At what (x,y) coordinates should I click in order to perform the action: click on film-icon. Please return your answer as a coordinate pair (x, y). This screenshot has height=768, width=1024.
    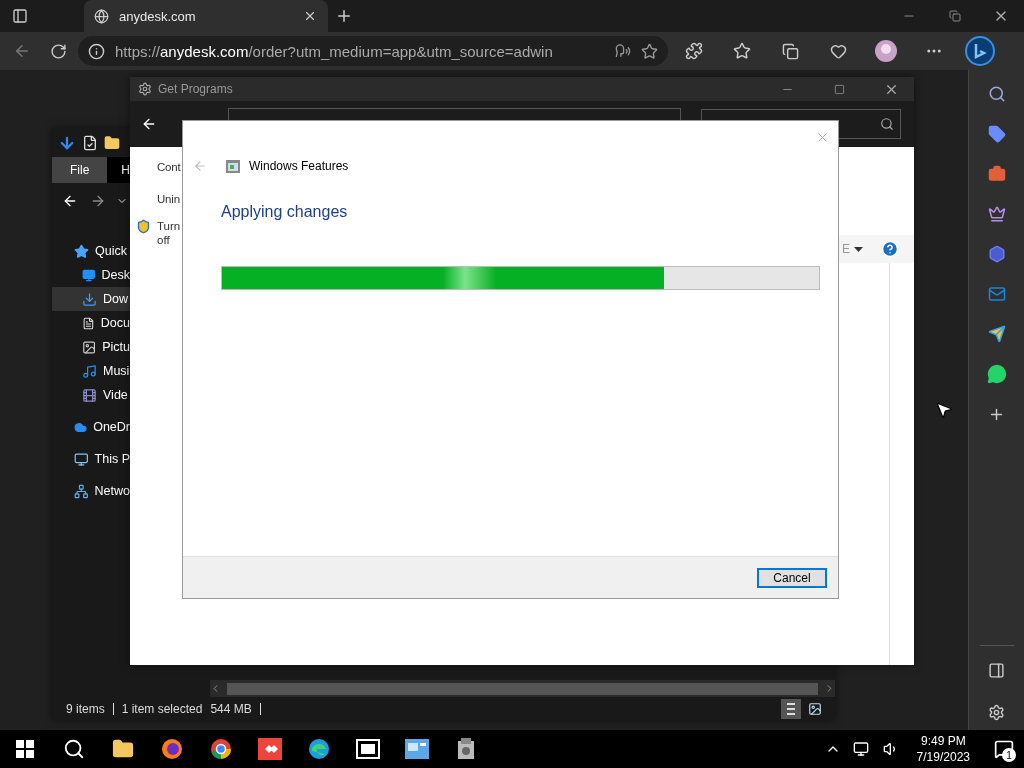
    Looking at the image, I should click on (89, 395).